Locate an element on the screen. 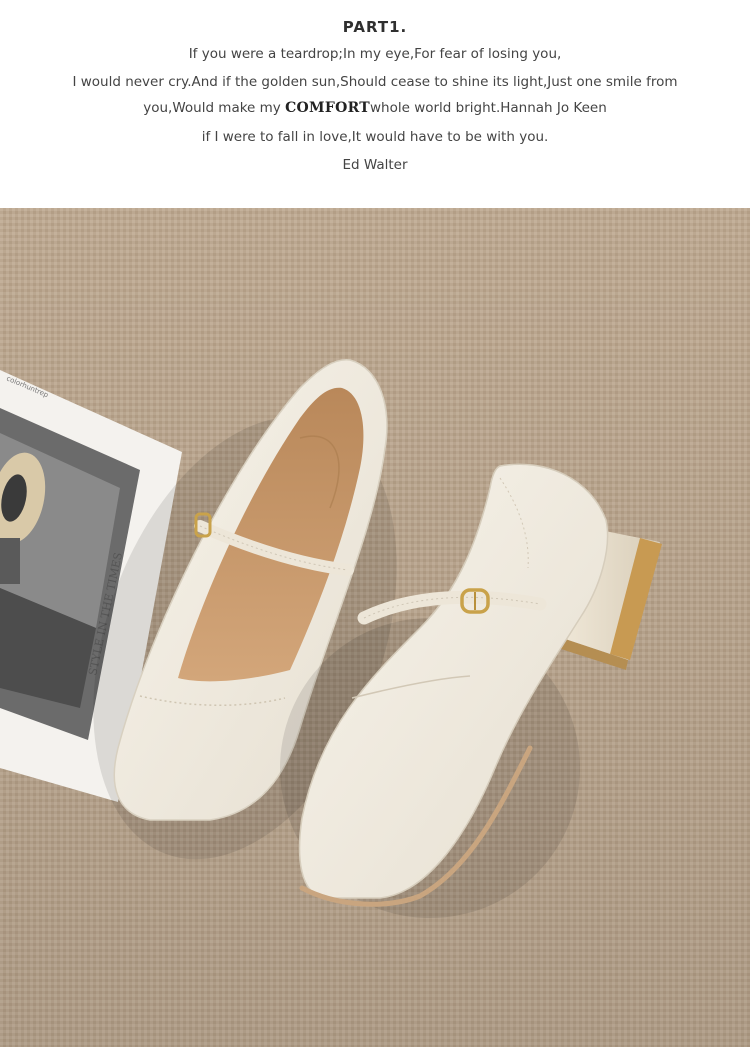 The image size is (750, 1047). poem-line-3-end: whole world bright.Hannah Jo Keen is located at coordinates (488, 108).